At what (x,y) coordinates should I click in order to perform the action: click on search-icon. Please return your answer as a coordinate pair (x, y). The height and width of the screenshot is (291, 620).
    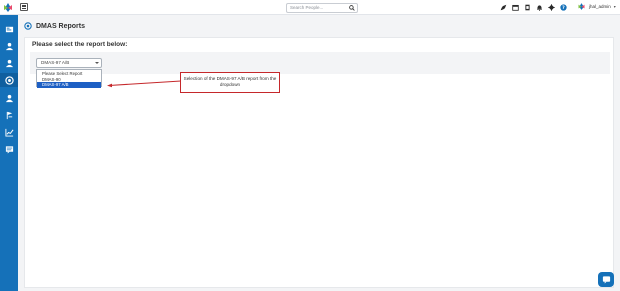
    Looking at the image, I should click on (352, 8).